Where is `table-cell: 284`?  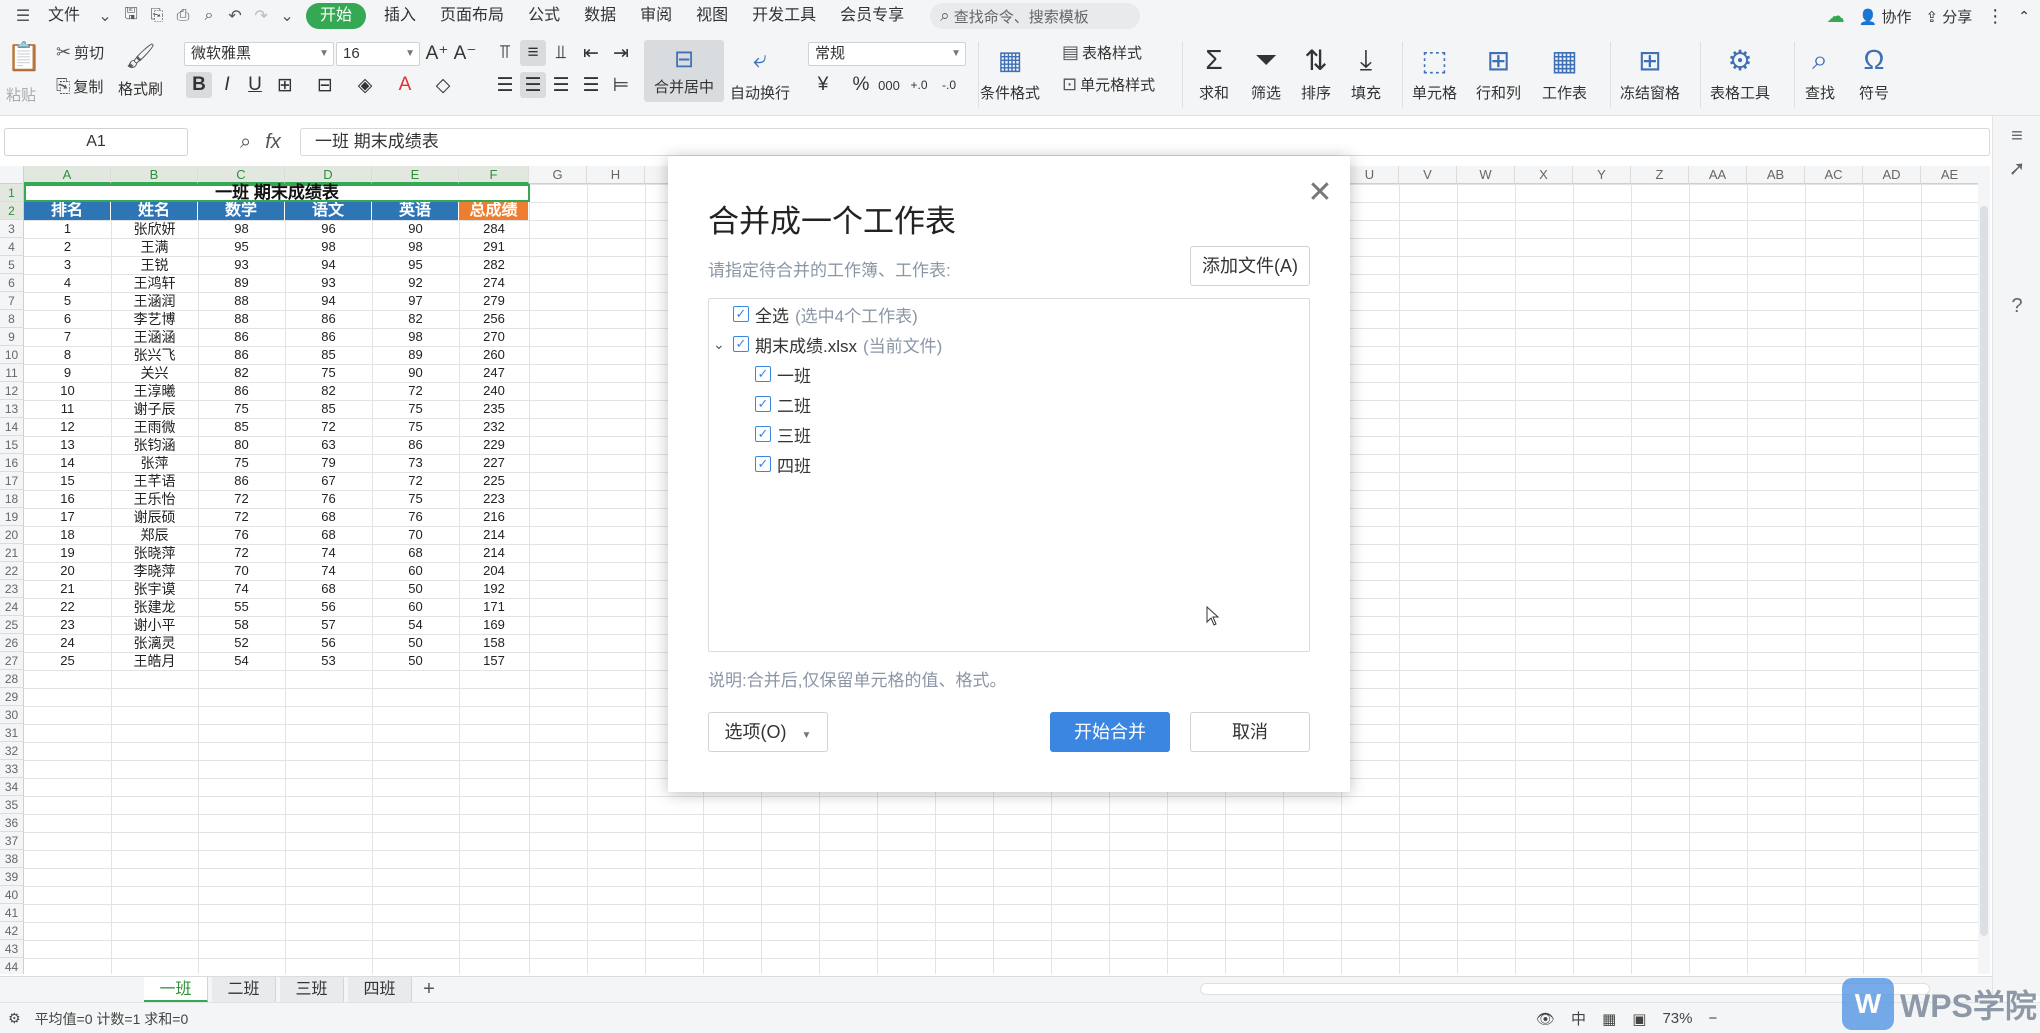 table-cell: 284 is located at coordinates (494, 229).